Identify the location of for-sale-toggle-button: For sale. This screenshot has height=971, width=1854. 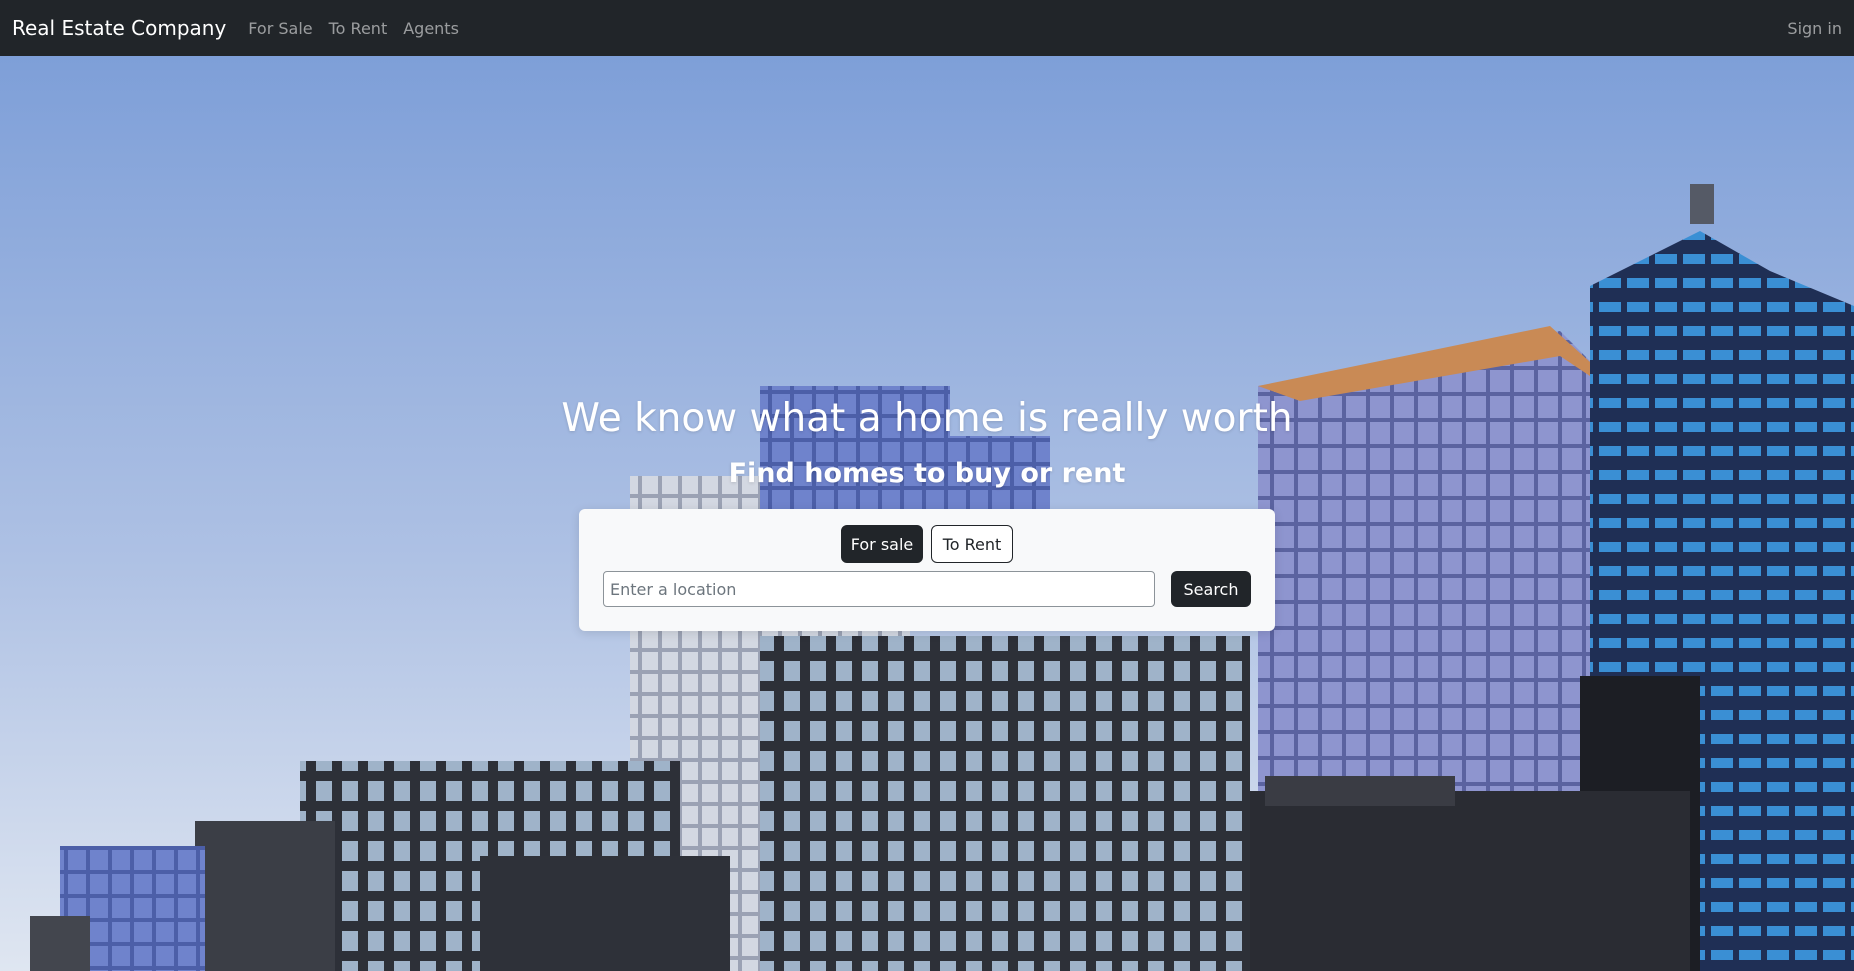
(882, 544).